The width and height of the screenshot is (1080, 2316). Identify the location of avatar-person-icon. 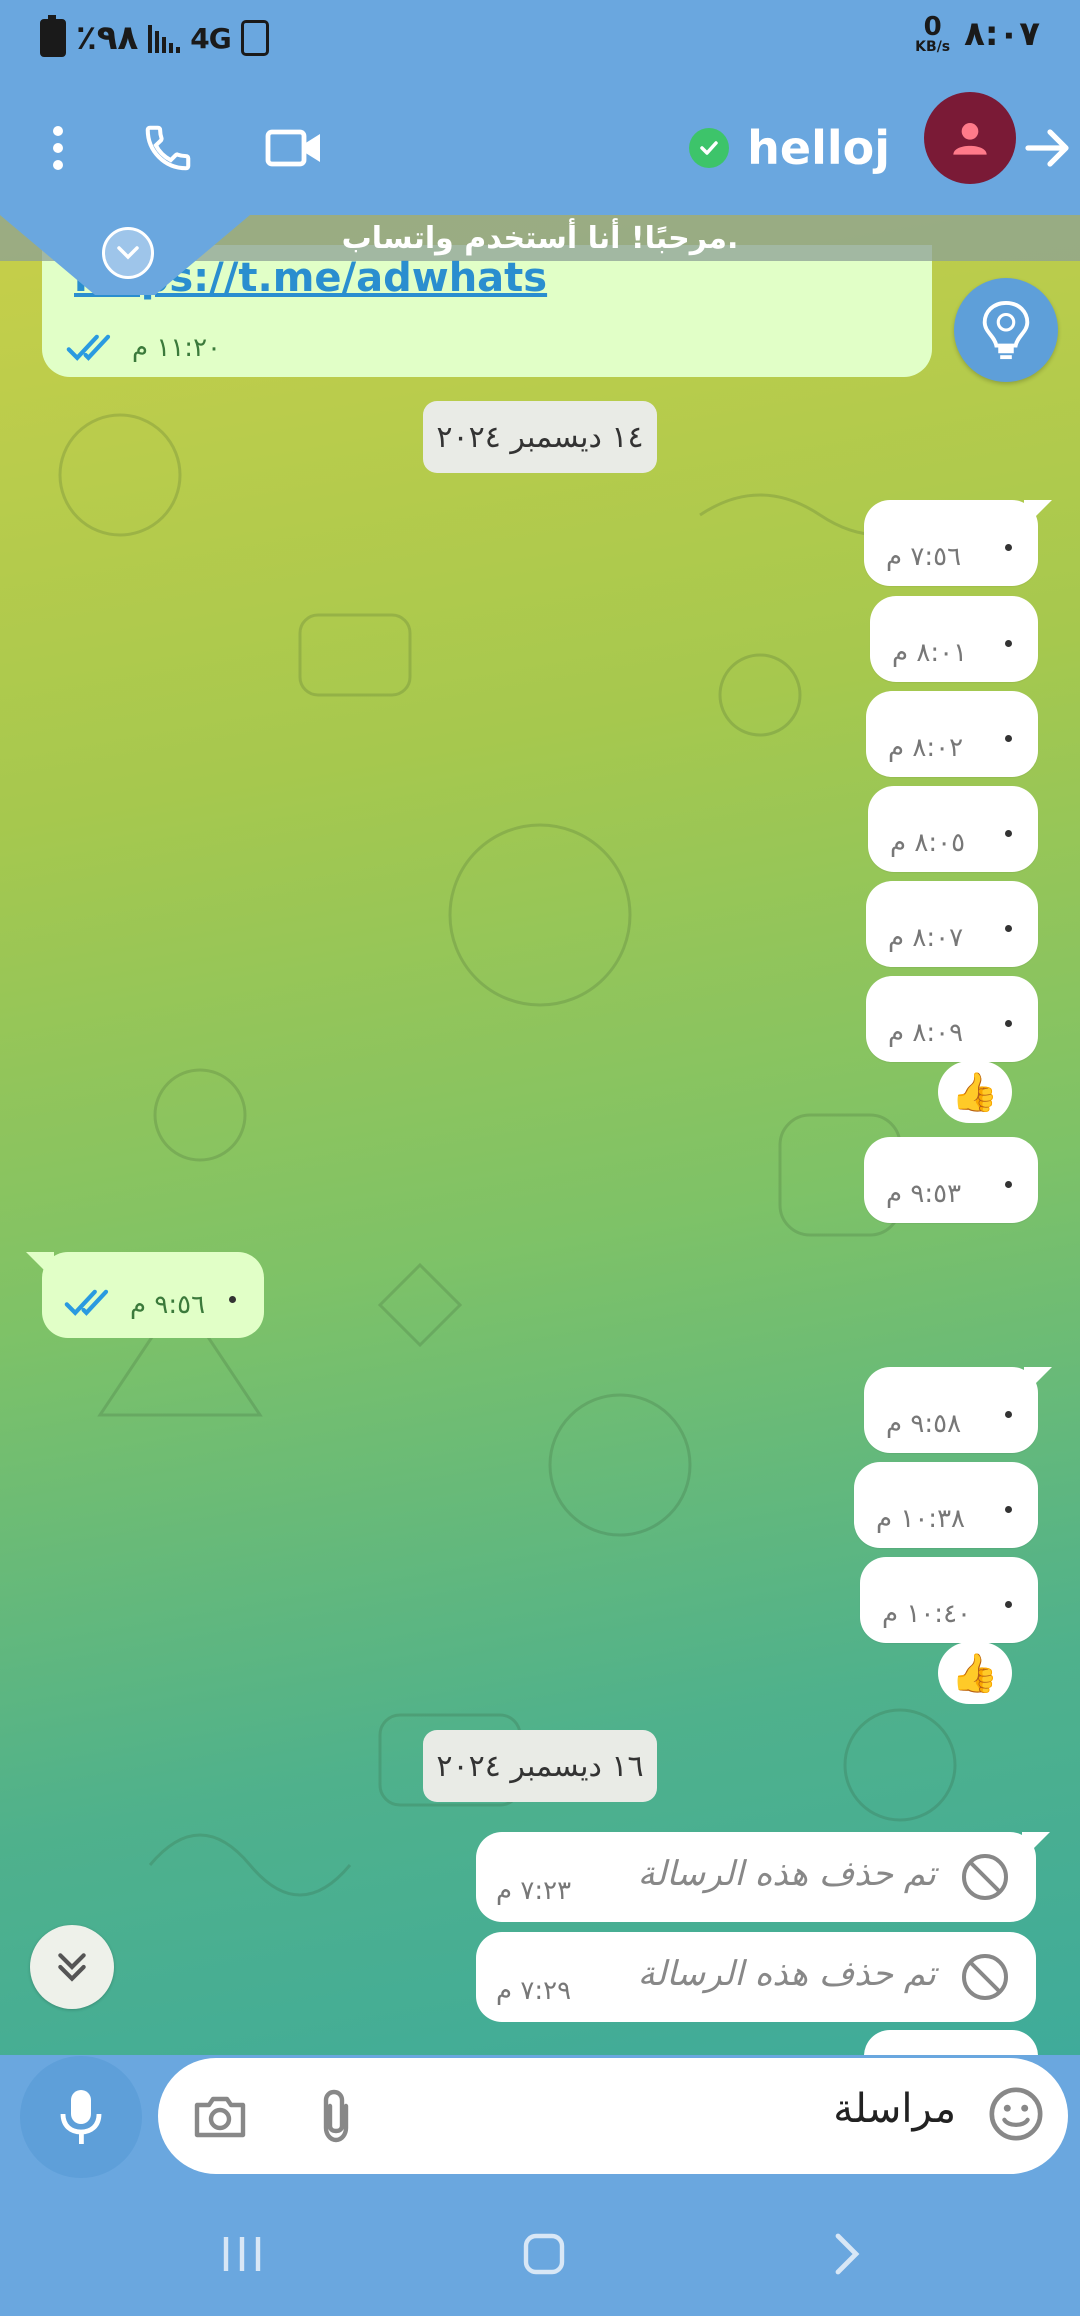
(970, 139).